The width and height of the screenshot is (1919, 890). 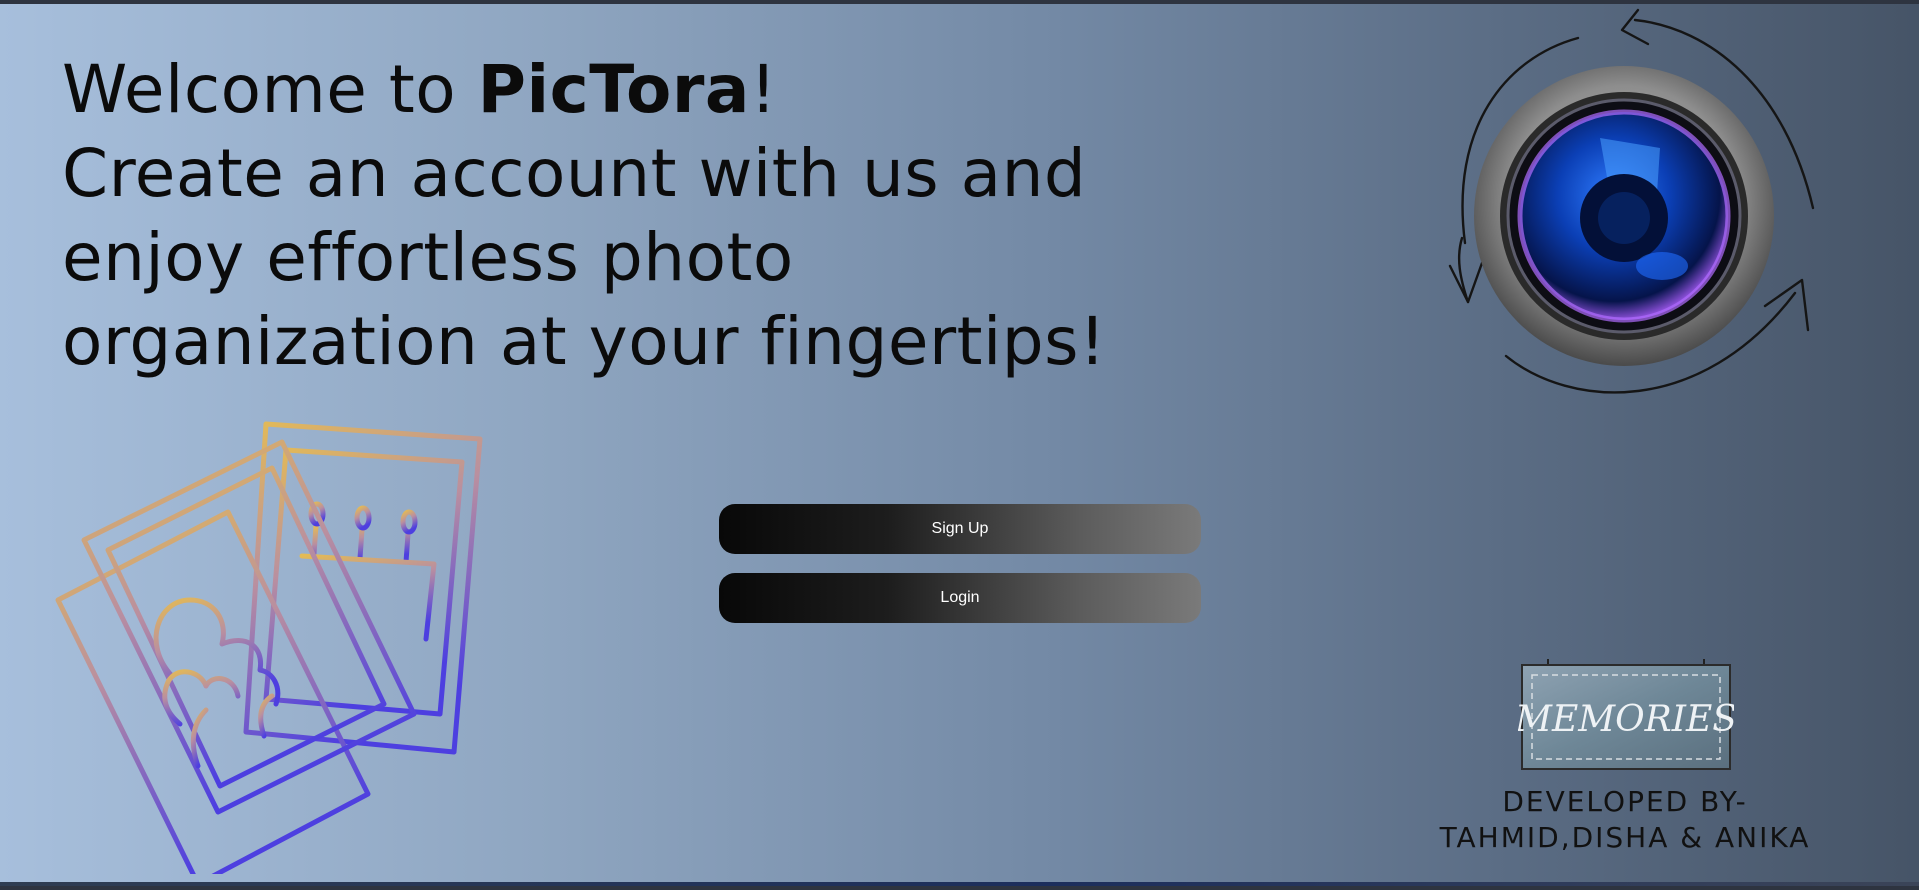 I want to click on brand-name: PicTora, so click(x=613, y=89).